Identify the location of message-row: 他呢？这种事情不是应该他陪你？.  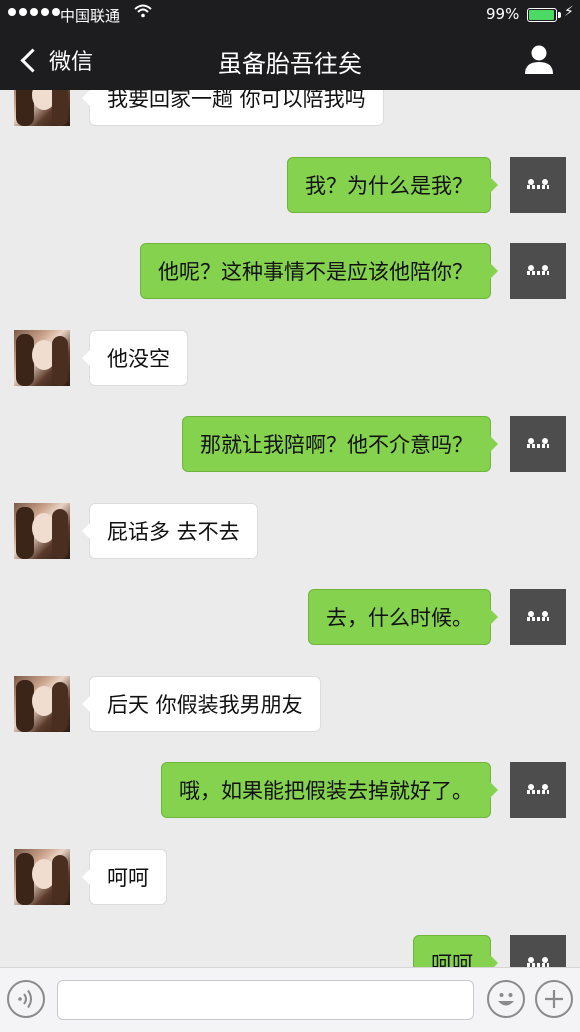
(290, 271).